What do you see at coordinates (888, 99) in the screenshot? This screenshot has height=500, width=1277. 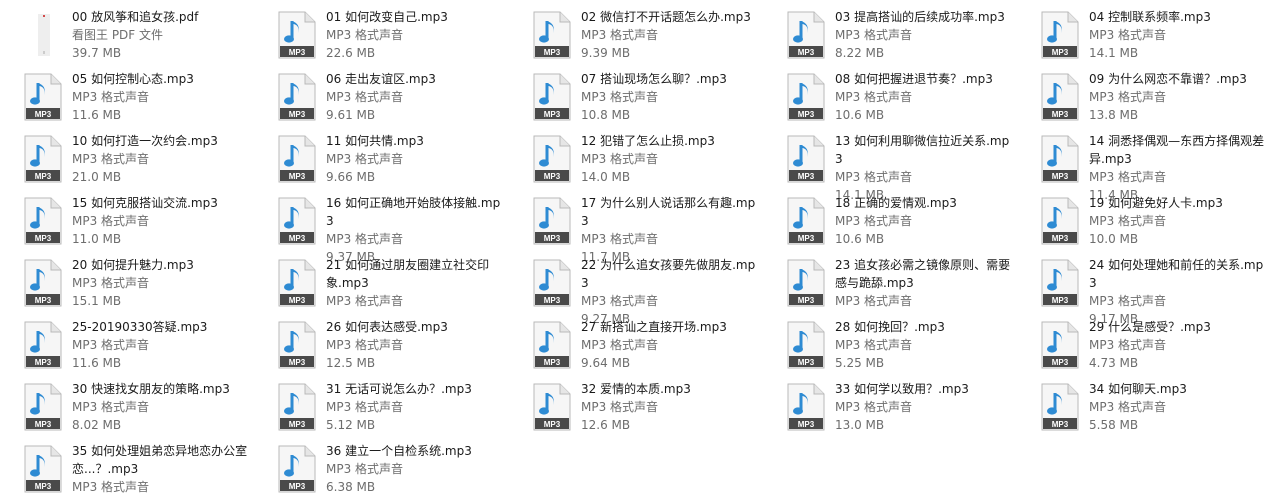 I see `file-item: MP3 08 如何把握进退节奏？.mp3 MP3 格式声音 10.6 MB` at bounding box center [888, 99].